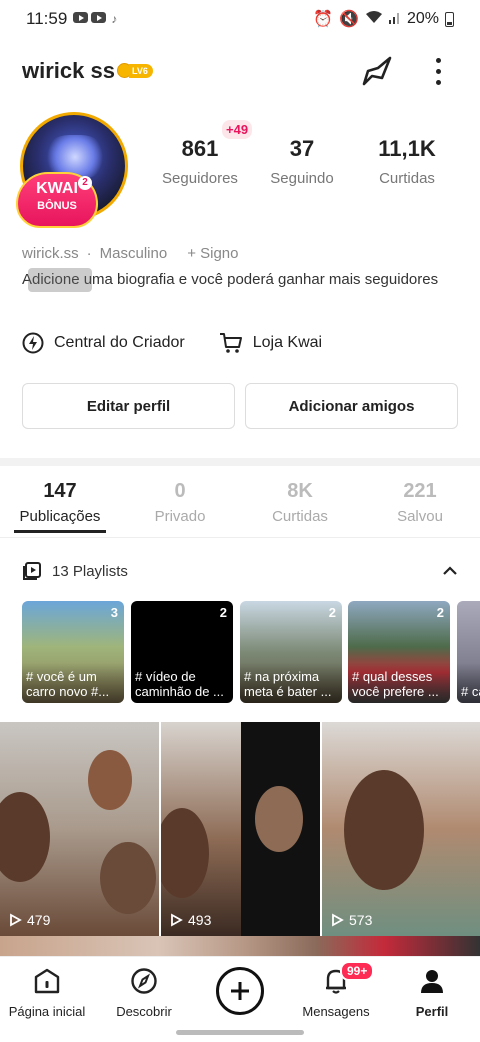  I want to click on tab-label: Salvou, so click(420, 516).